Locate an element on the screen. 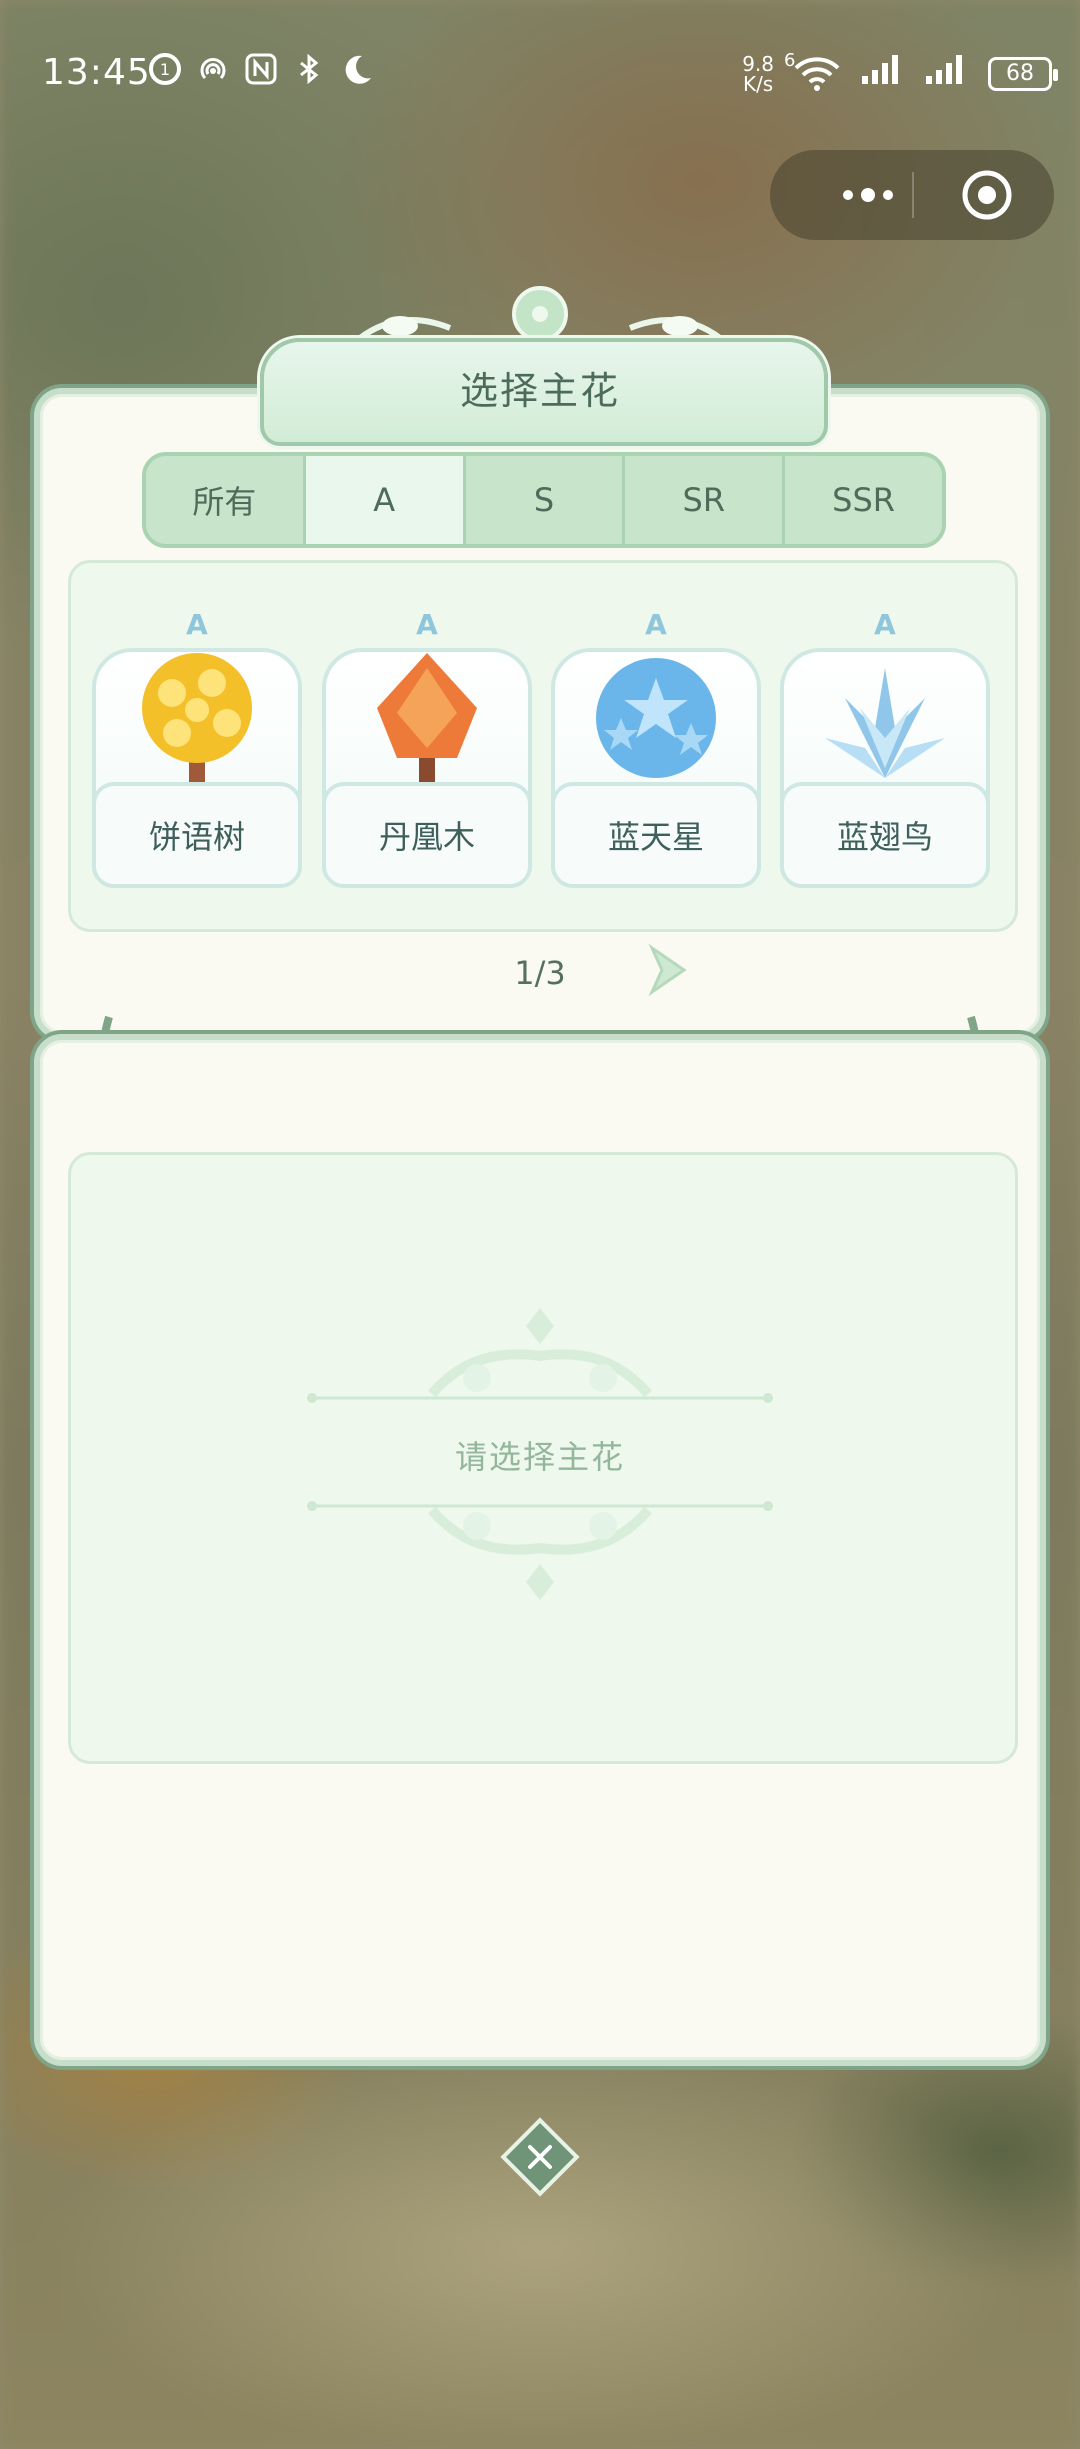 The height and width of the screenshot is (2449, 1080). hotspot-icon is located at coordinates (213, 69).